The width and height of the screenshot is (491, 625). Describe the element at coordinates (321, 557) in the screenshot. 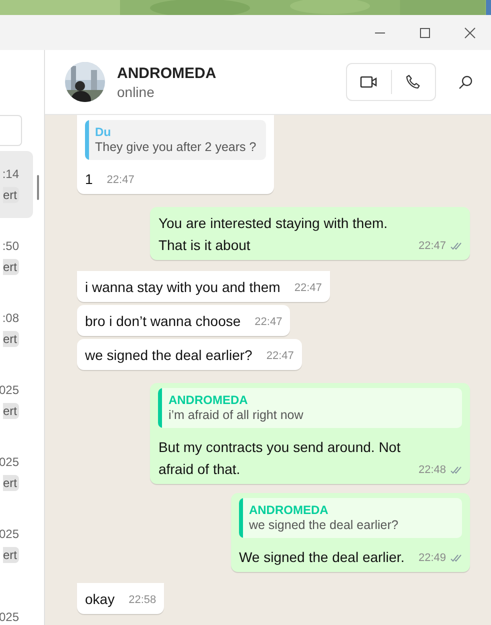

I see `message-text: We signed the deal earlier.` at that location.